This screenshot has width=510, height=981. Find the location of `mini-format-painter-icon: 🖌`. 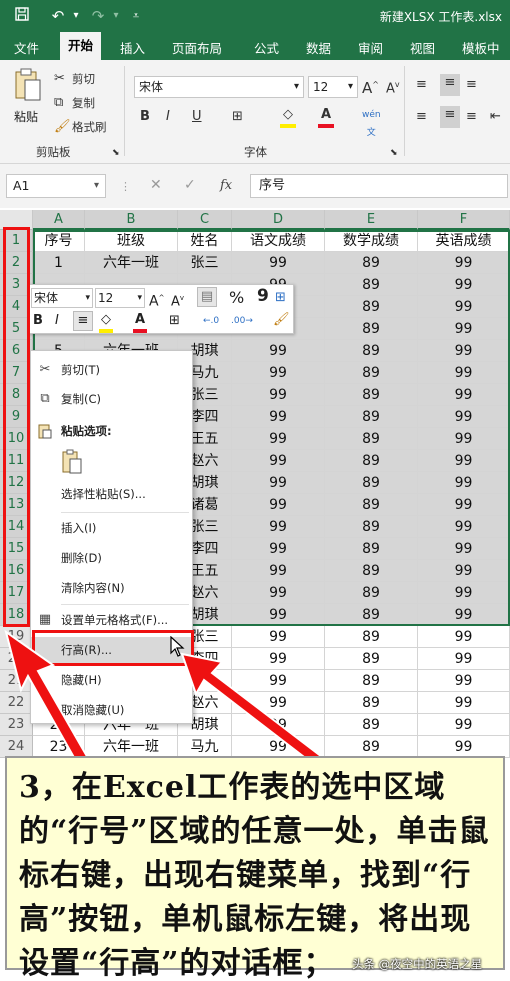

mini-format-painter-icon: 🖌 is located at coordinates (281, 320).